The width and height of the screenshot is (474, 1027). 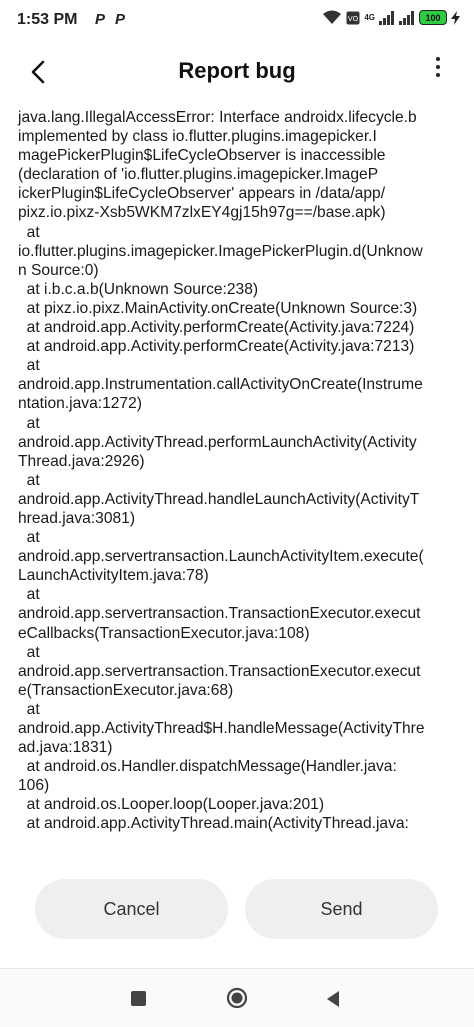 I want to click on network-type-label: 4G, so click(x=369, y=17).